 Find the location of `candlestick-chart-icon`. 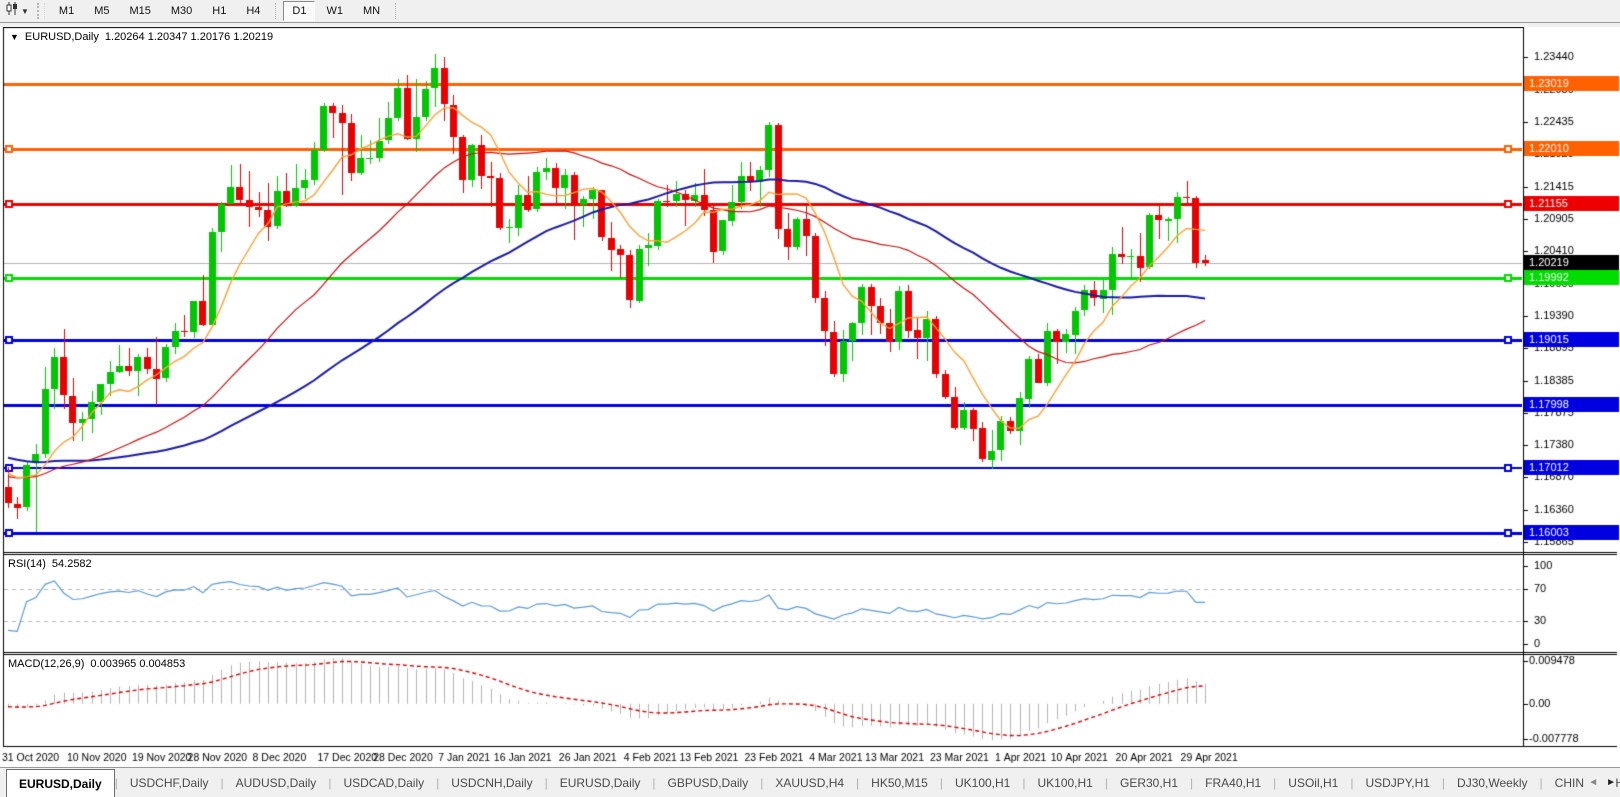

candlestick-chart-icon is located at coordinates (12, 11).